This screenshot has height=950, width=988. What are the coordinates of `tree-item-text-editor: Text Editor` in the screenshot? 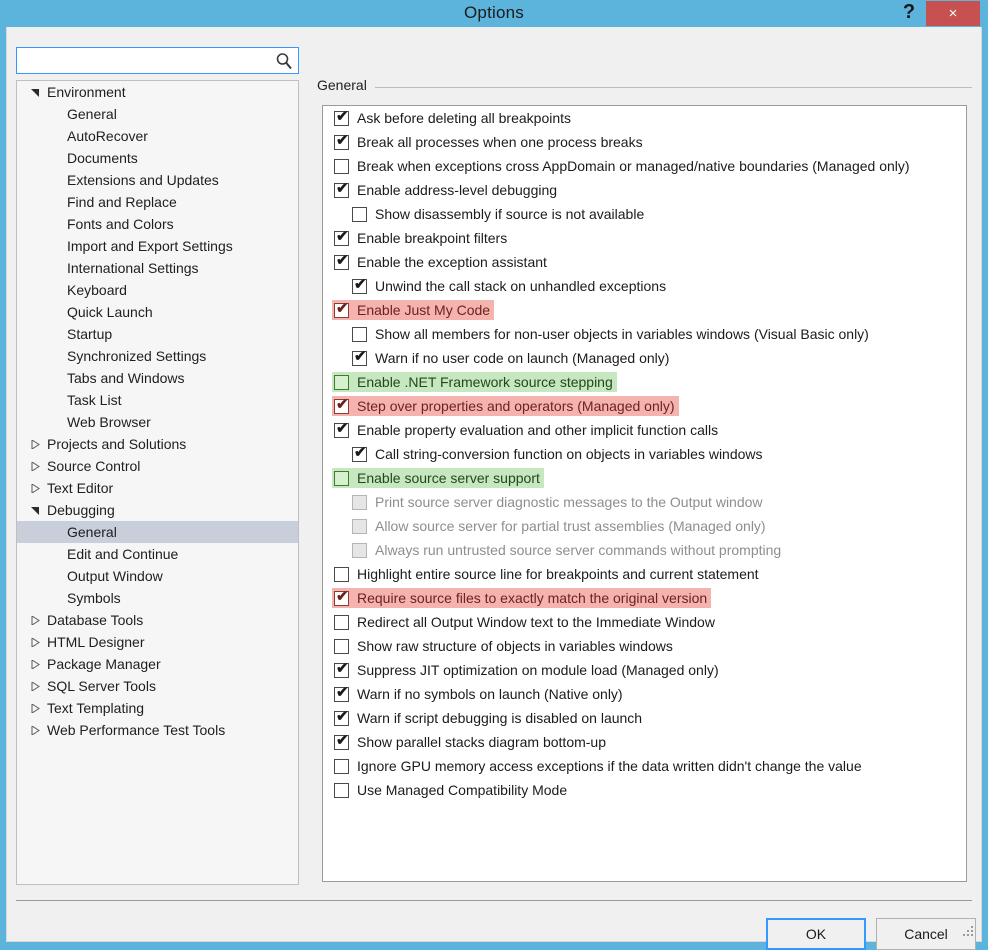 It's located at (157, 488).